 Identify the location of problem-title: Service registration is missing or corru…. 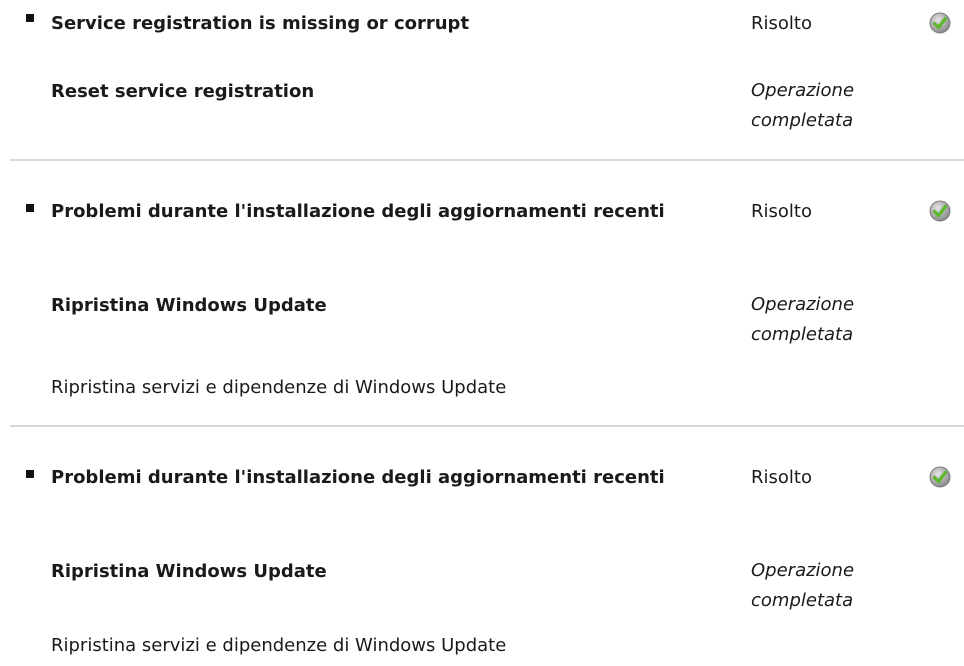
(260, 23).